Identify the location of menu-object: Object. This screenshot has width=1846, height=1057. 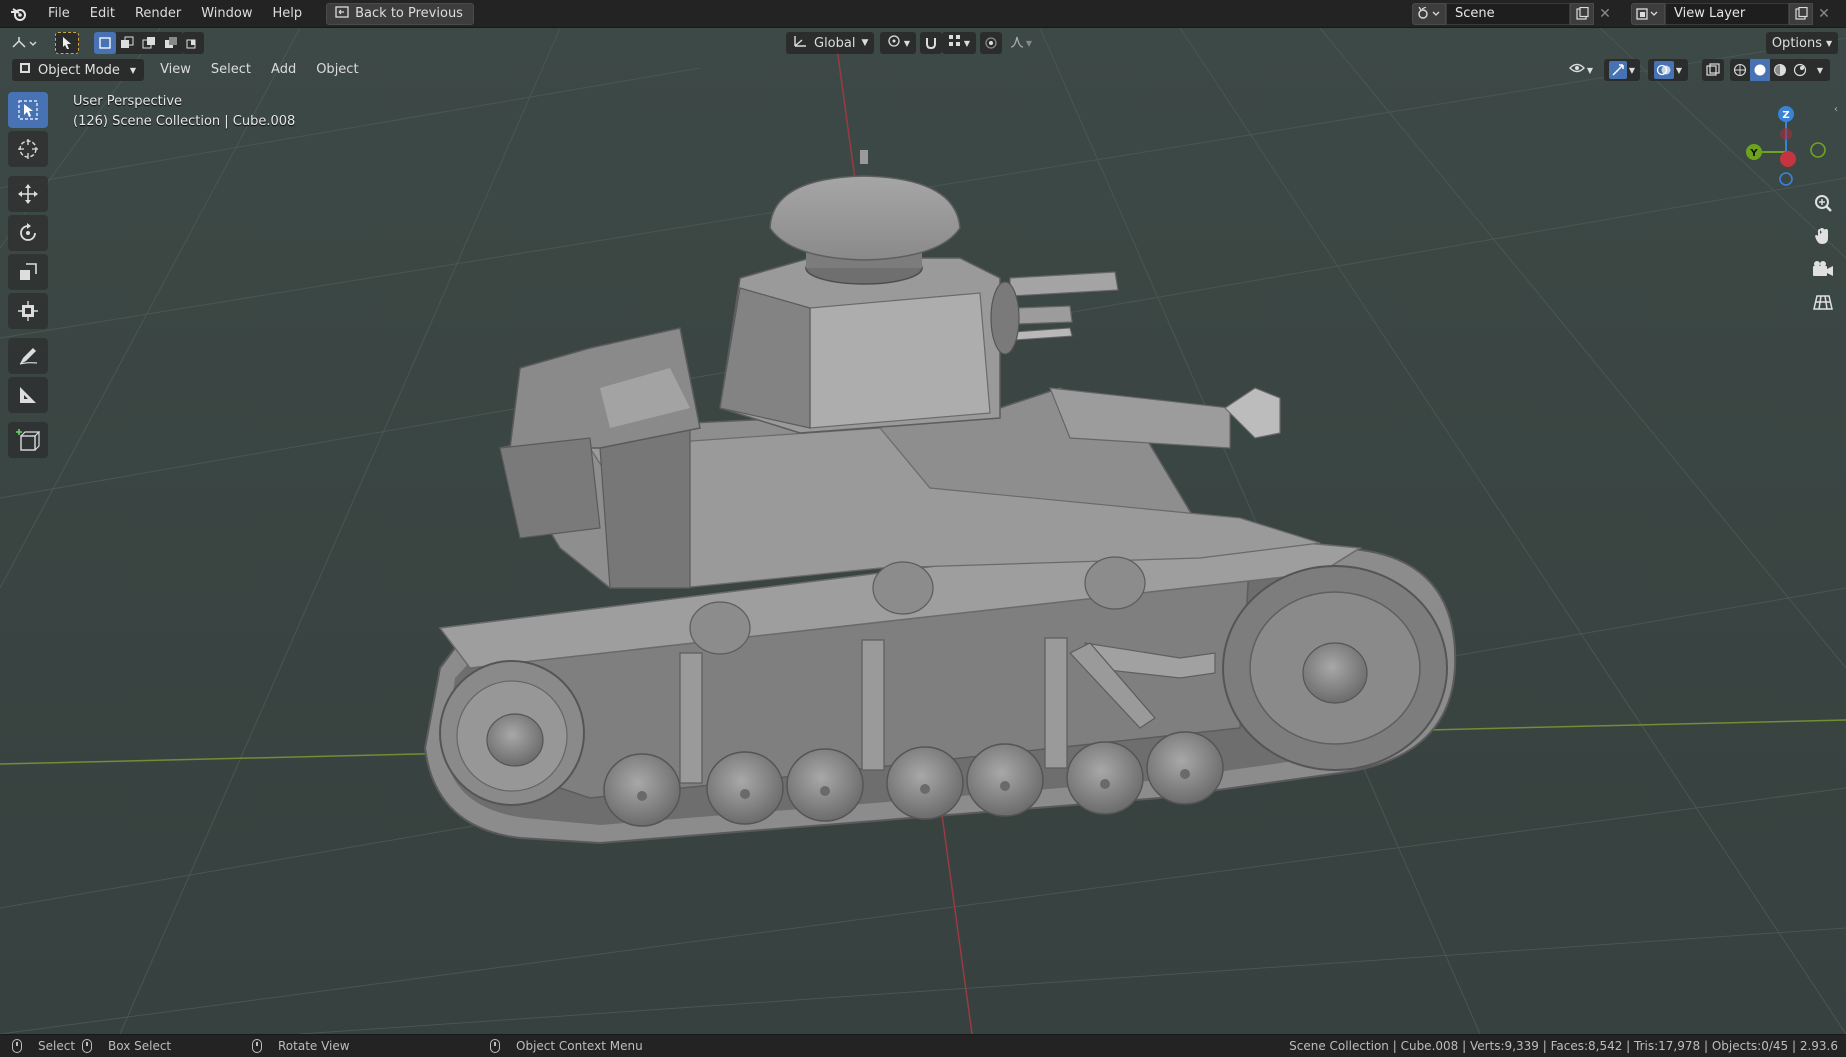
(337, 70).